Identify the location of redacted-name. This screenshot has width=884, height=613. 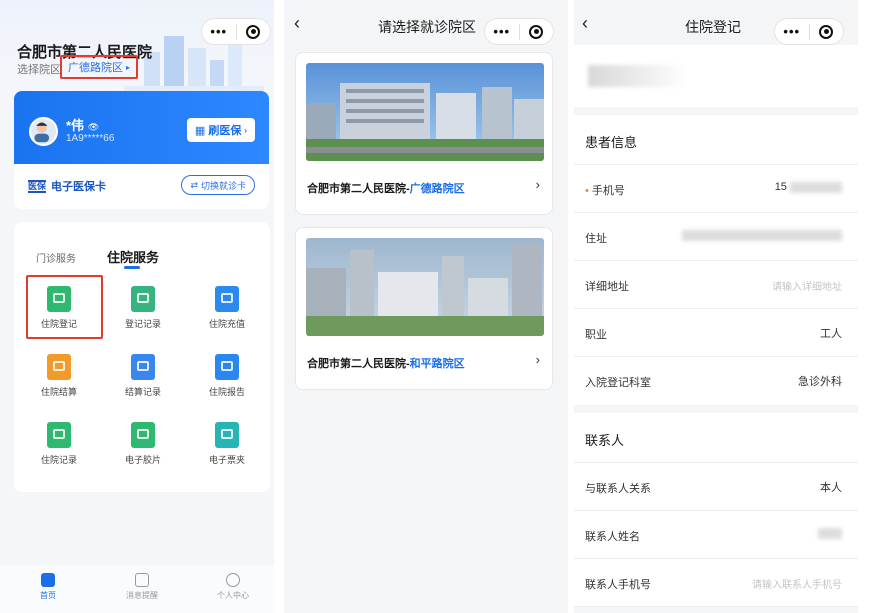
(638, 76).